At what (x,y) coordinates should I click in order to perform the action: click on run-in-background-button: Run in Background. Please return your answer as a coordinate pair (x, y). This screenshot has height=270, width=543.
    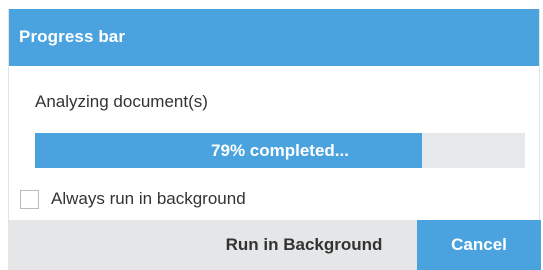
    Looking at the image, I should click on (304, 245).